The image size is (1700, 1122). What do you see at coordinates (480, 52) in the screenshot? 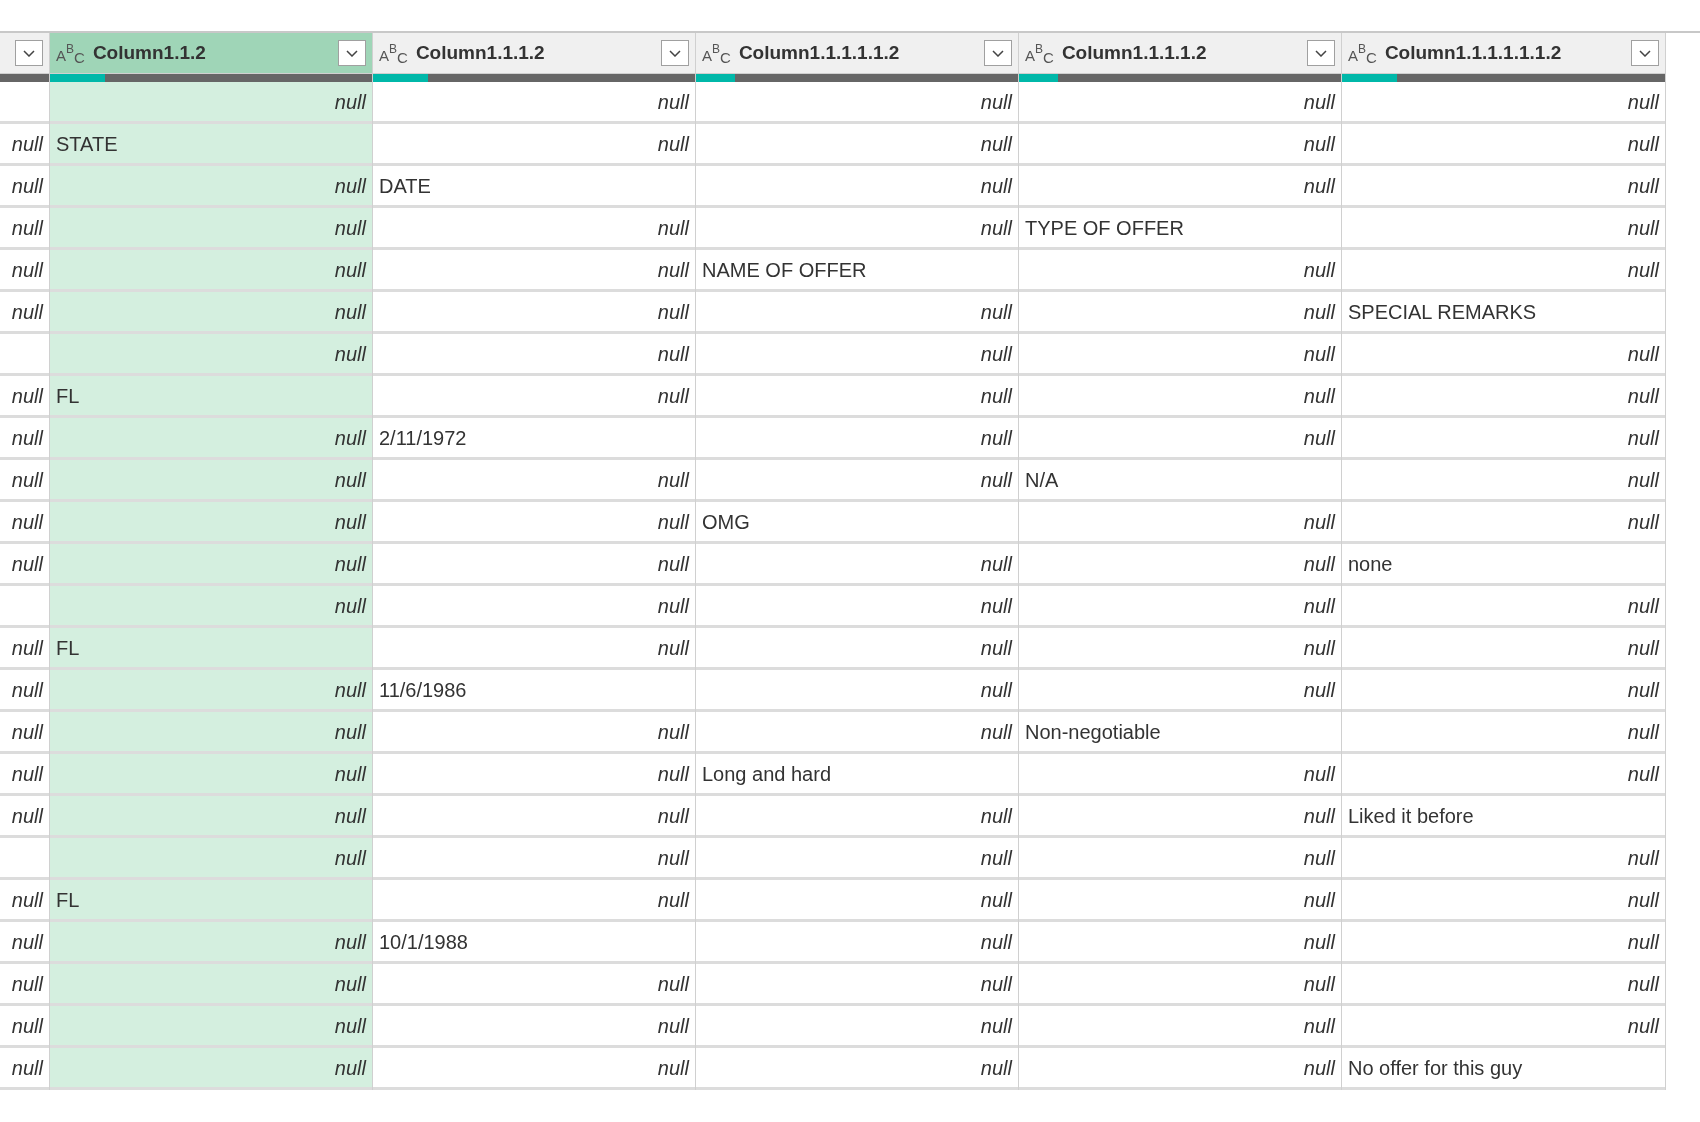
I see `column-title: Column1.1.1.2` at bounding box center [480, 52].